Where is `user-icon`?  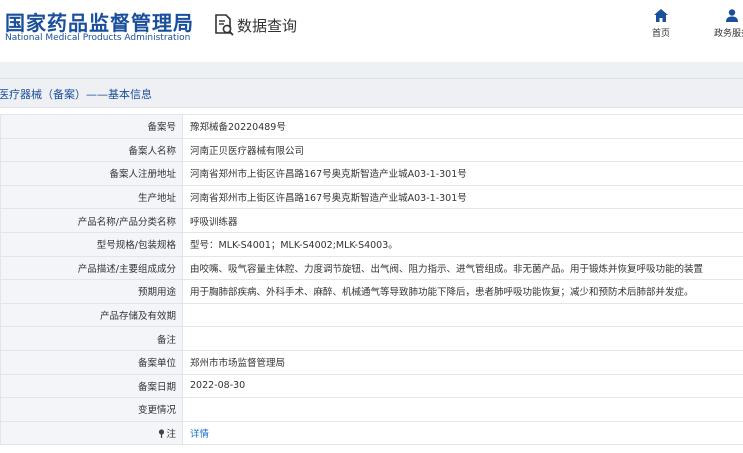
user-icon is located at coordinates (732, 15).